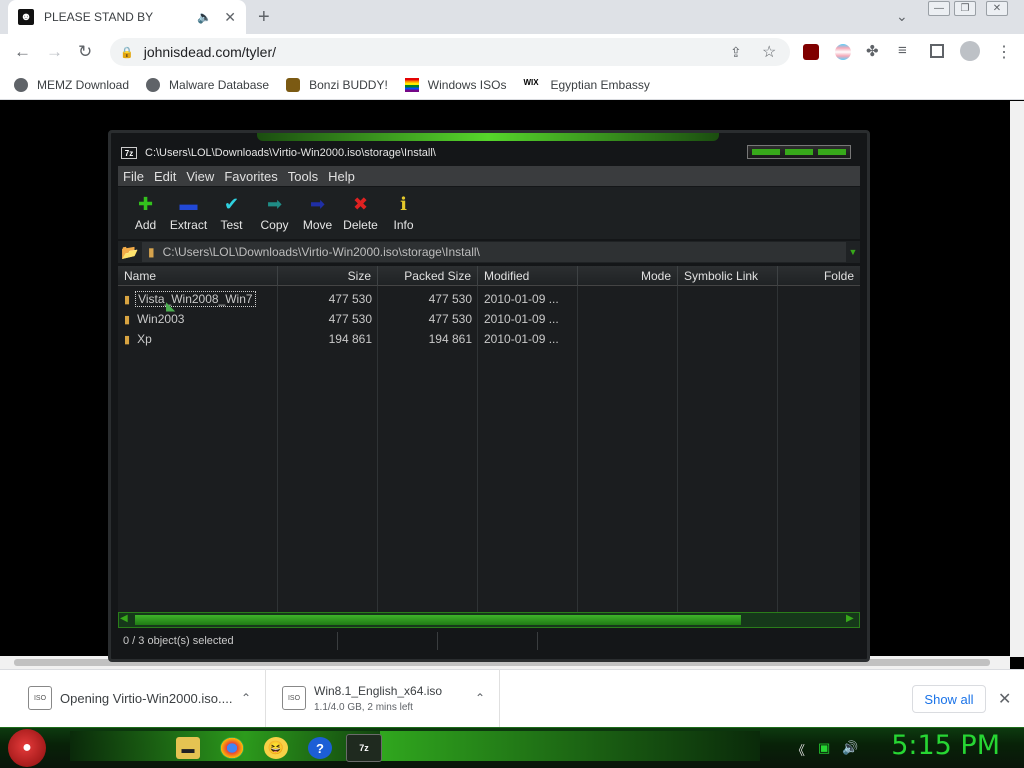  I want to click on bookmark-memz: MEMZ Download, so click(72, 84).